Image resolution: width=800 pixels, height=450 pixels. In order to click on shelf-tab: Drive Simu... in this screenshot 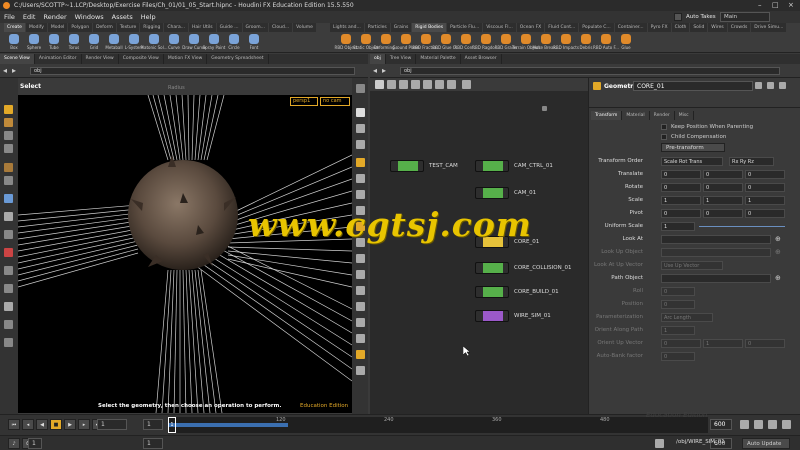, I will do `click(769, 27)`.